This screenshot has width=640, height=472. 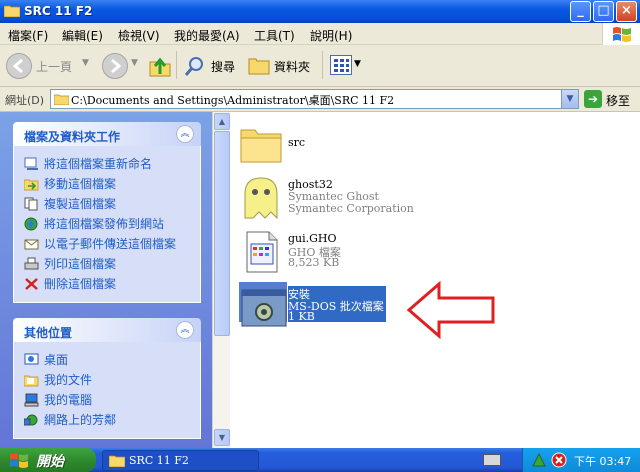 I want to click on start-button: 開始, so click(x=48, y=460).